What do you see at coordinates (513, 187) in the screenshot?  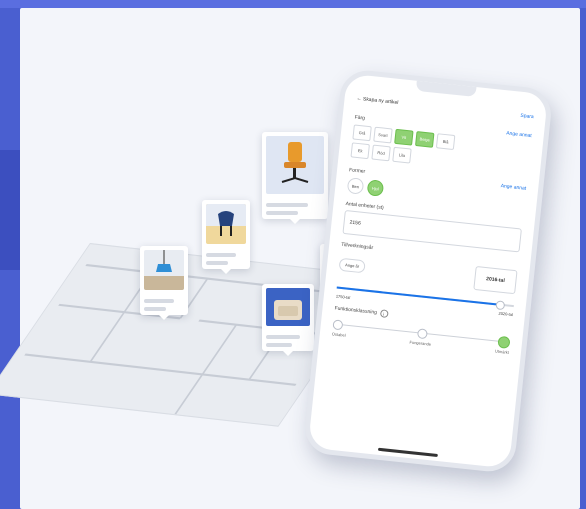 I see `shape-other-link: Ange annat` at bounding box center [513, 187].